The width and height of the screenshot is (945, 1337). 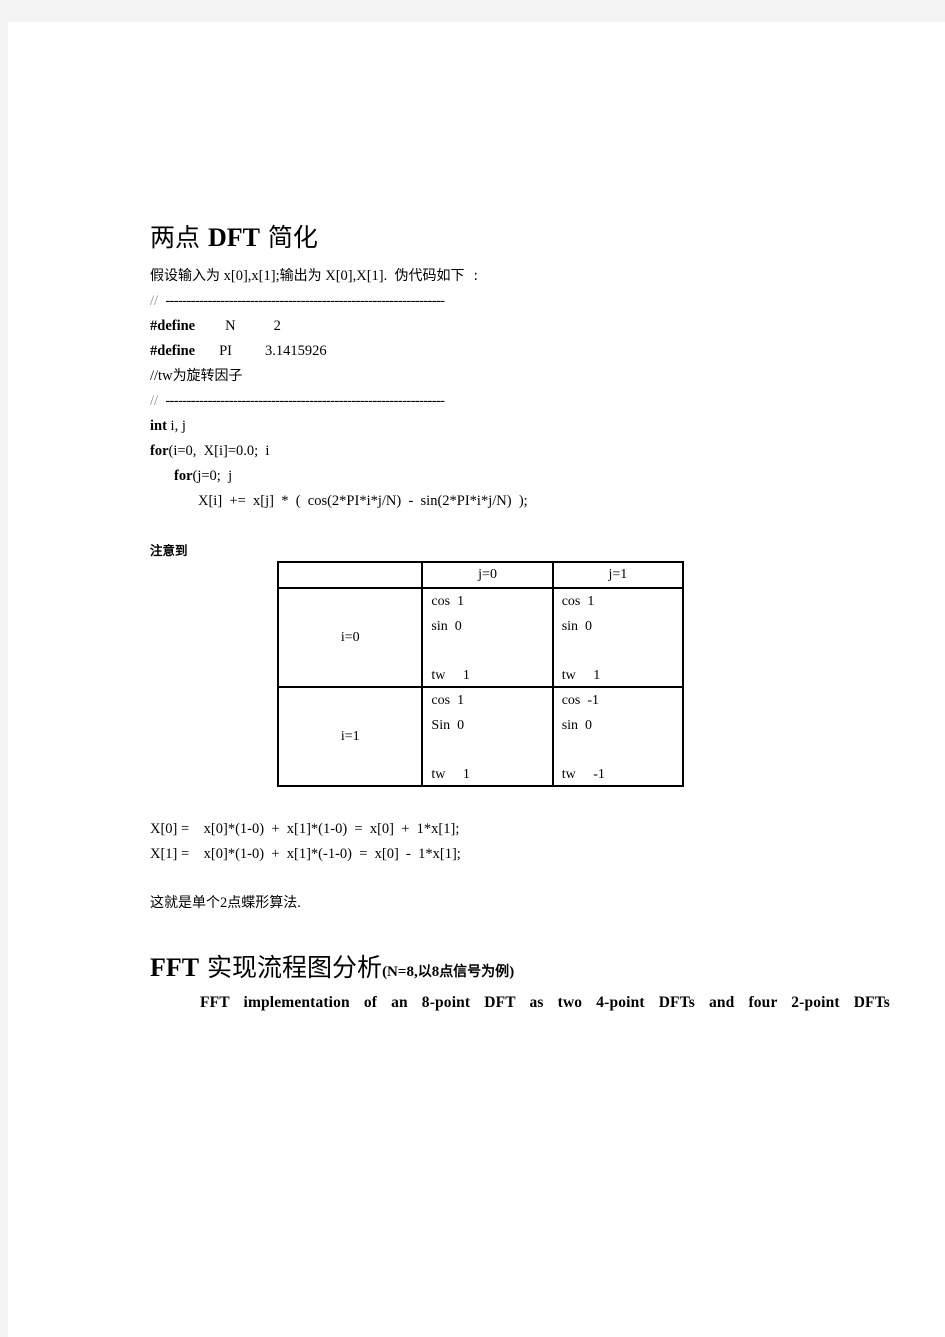 What do you see at coordinates (161, 376) in the screenshot?
I see `comment-text: //tw` at bounding box center [161, 376].